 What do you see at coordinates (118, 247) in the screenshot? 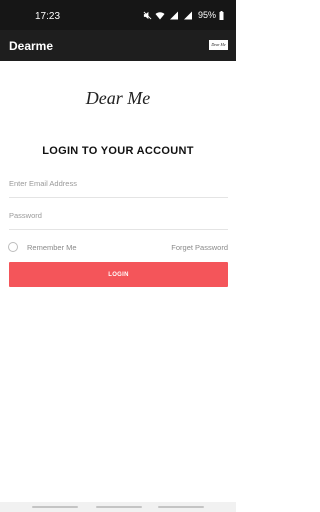
I see `remember-row: Remember Me Forget Password` at bounding box center [118, 247].